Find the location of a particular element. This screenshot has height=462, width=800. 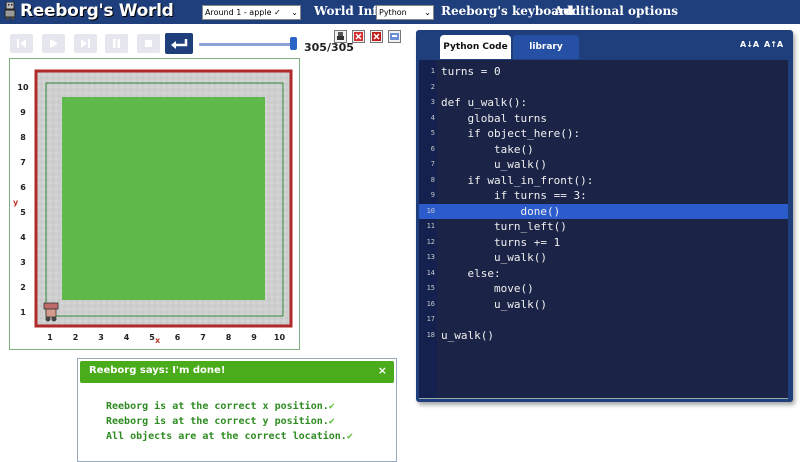

message-text: Reeborg is at the correct x position. is located at coordinates (217, 406).